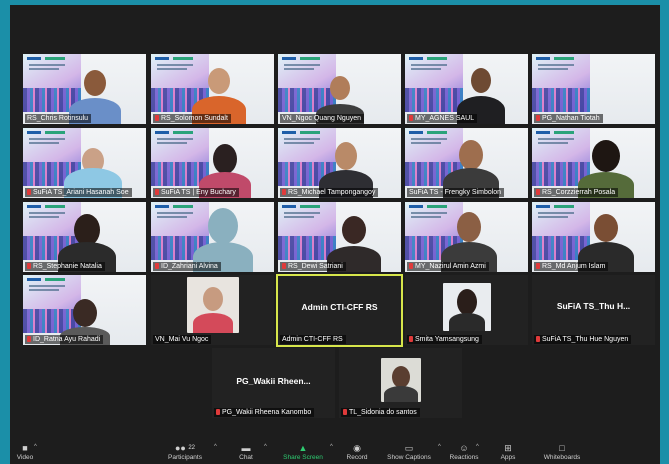 The height and width of the screenshot is (464, 669). I want to click on share-options-caret: ^, so click(331, 447).